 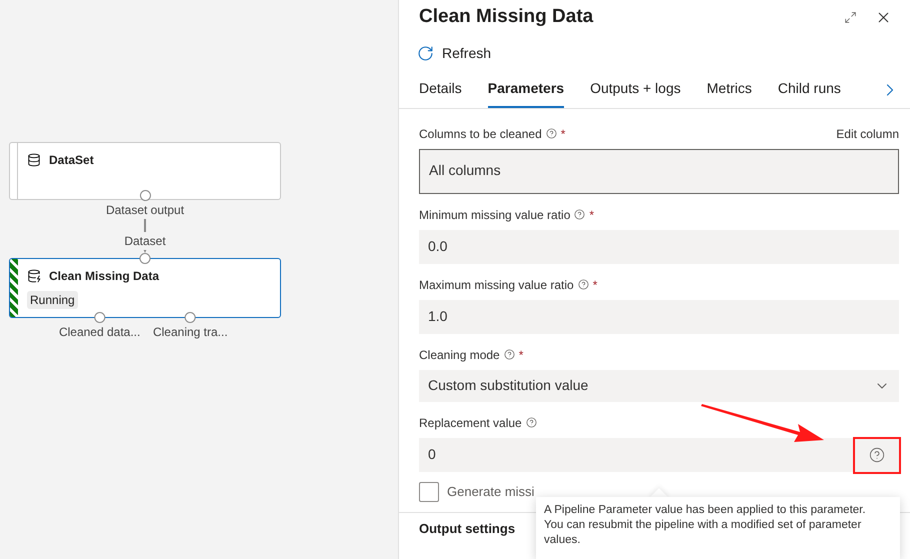 What do you see at coordinates (635, 90) in the screenshot?
I see `tab: Outputs + logs` at bounding box center [635, 90].